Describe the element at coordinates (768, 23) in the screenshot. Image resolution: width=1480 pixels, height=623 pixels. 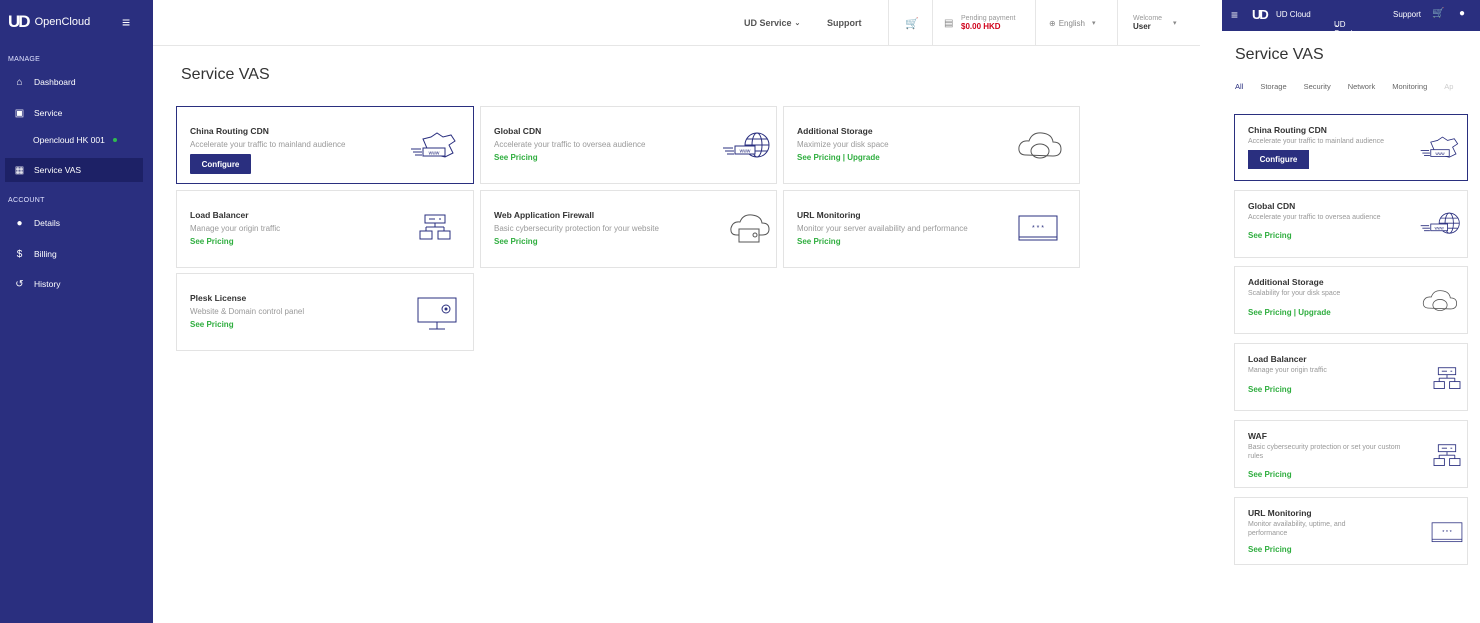
I see `ud-service-label: UD Service` at that location.